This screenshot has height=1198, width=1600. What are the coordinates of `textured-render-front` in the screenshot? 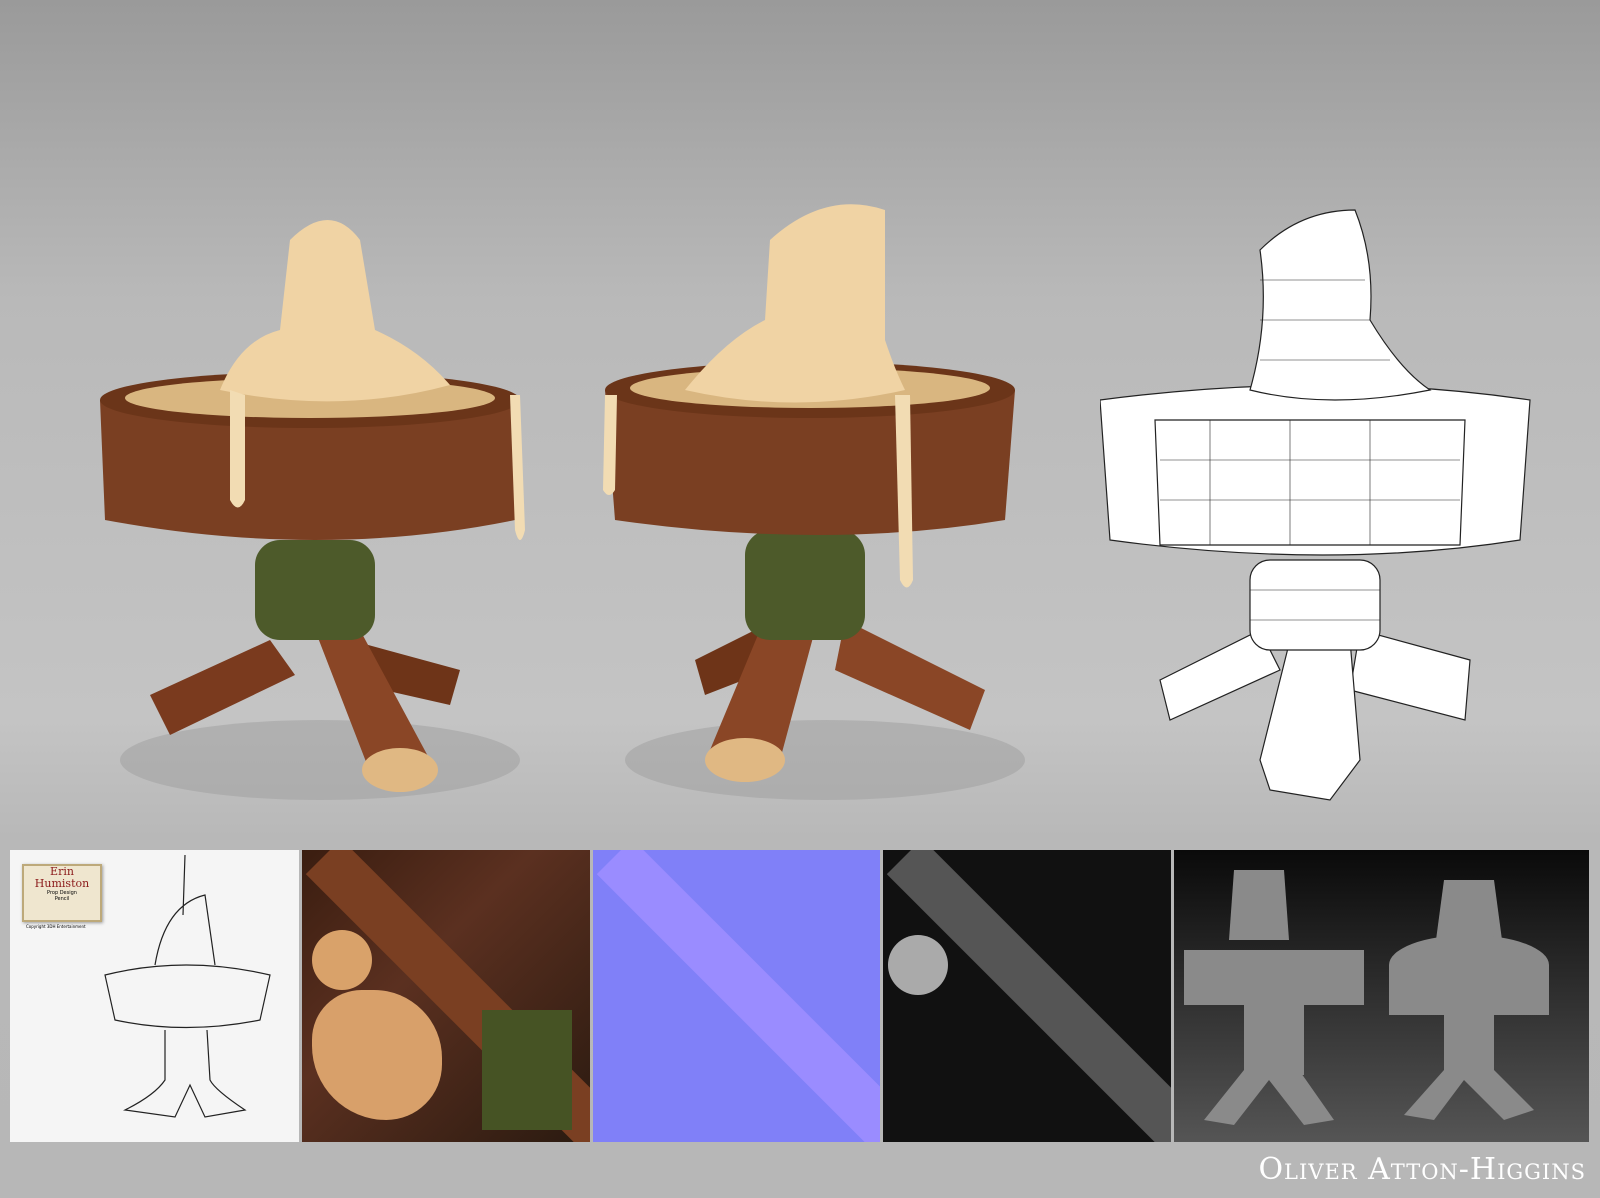 It's located at (312, 510).